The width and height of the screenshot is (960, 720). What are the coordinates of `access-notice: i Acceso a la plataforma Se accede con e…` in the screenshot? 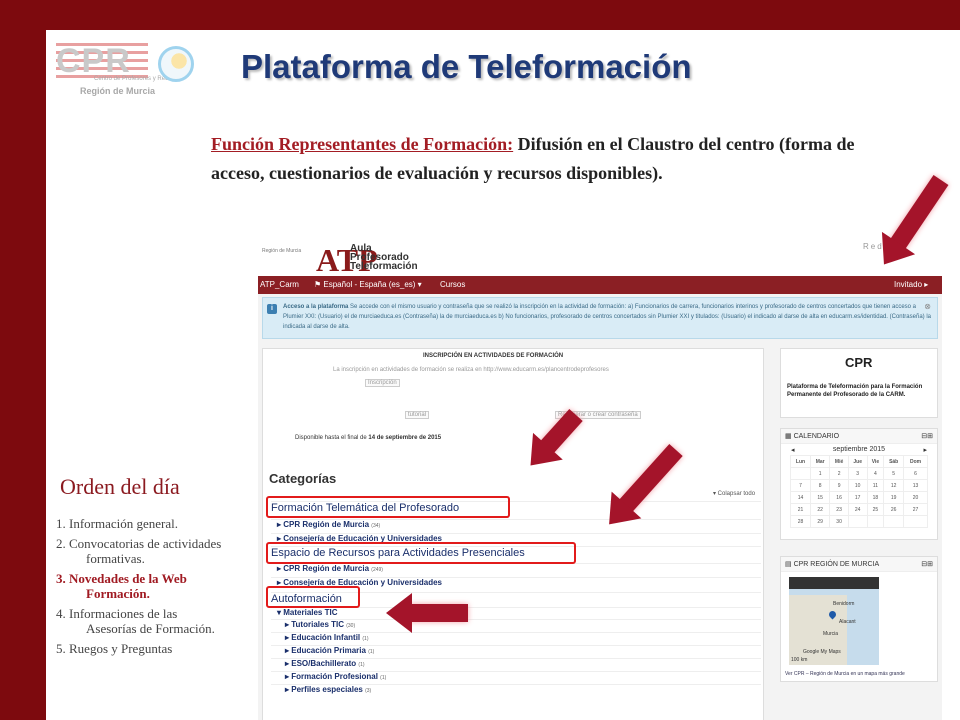 It's located at (600, 318).